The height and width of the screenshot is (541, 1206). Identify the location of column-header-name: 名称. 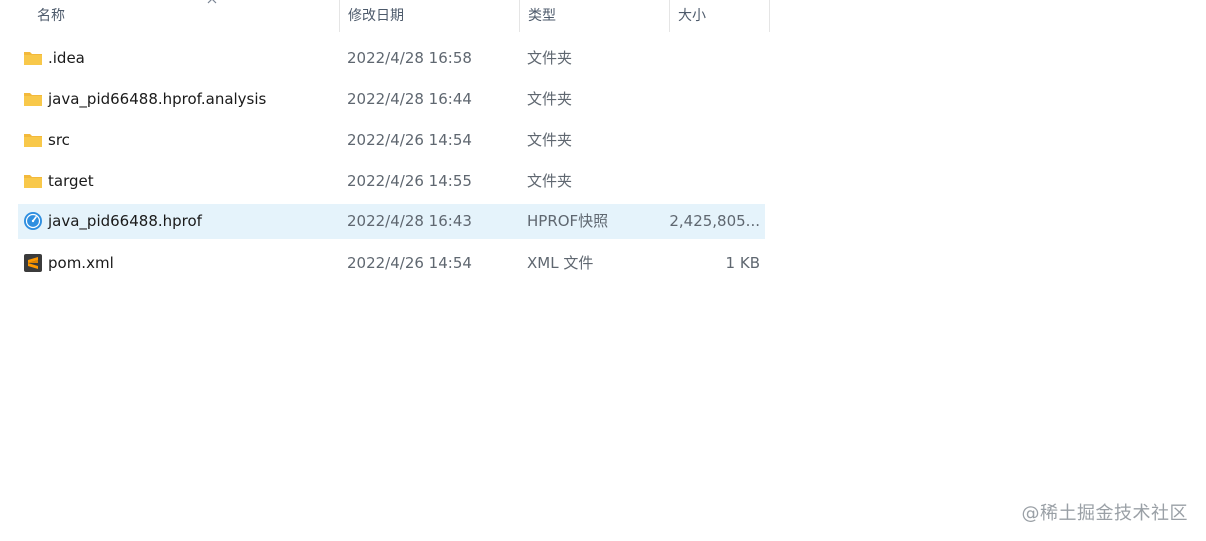
(184, 16).